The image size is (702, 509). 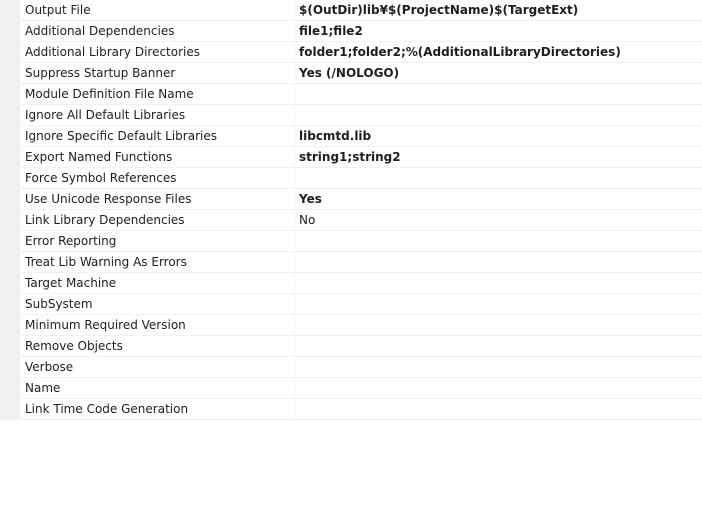 What do you see at coordinates (157, 388) in the screenshot?
I see `property-name: Name` at bounding box center [157, 388].